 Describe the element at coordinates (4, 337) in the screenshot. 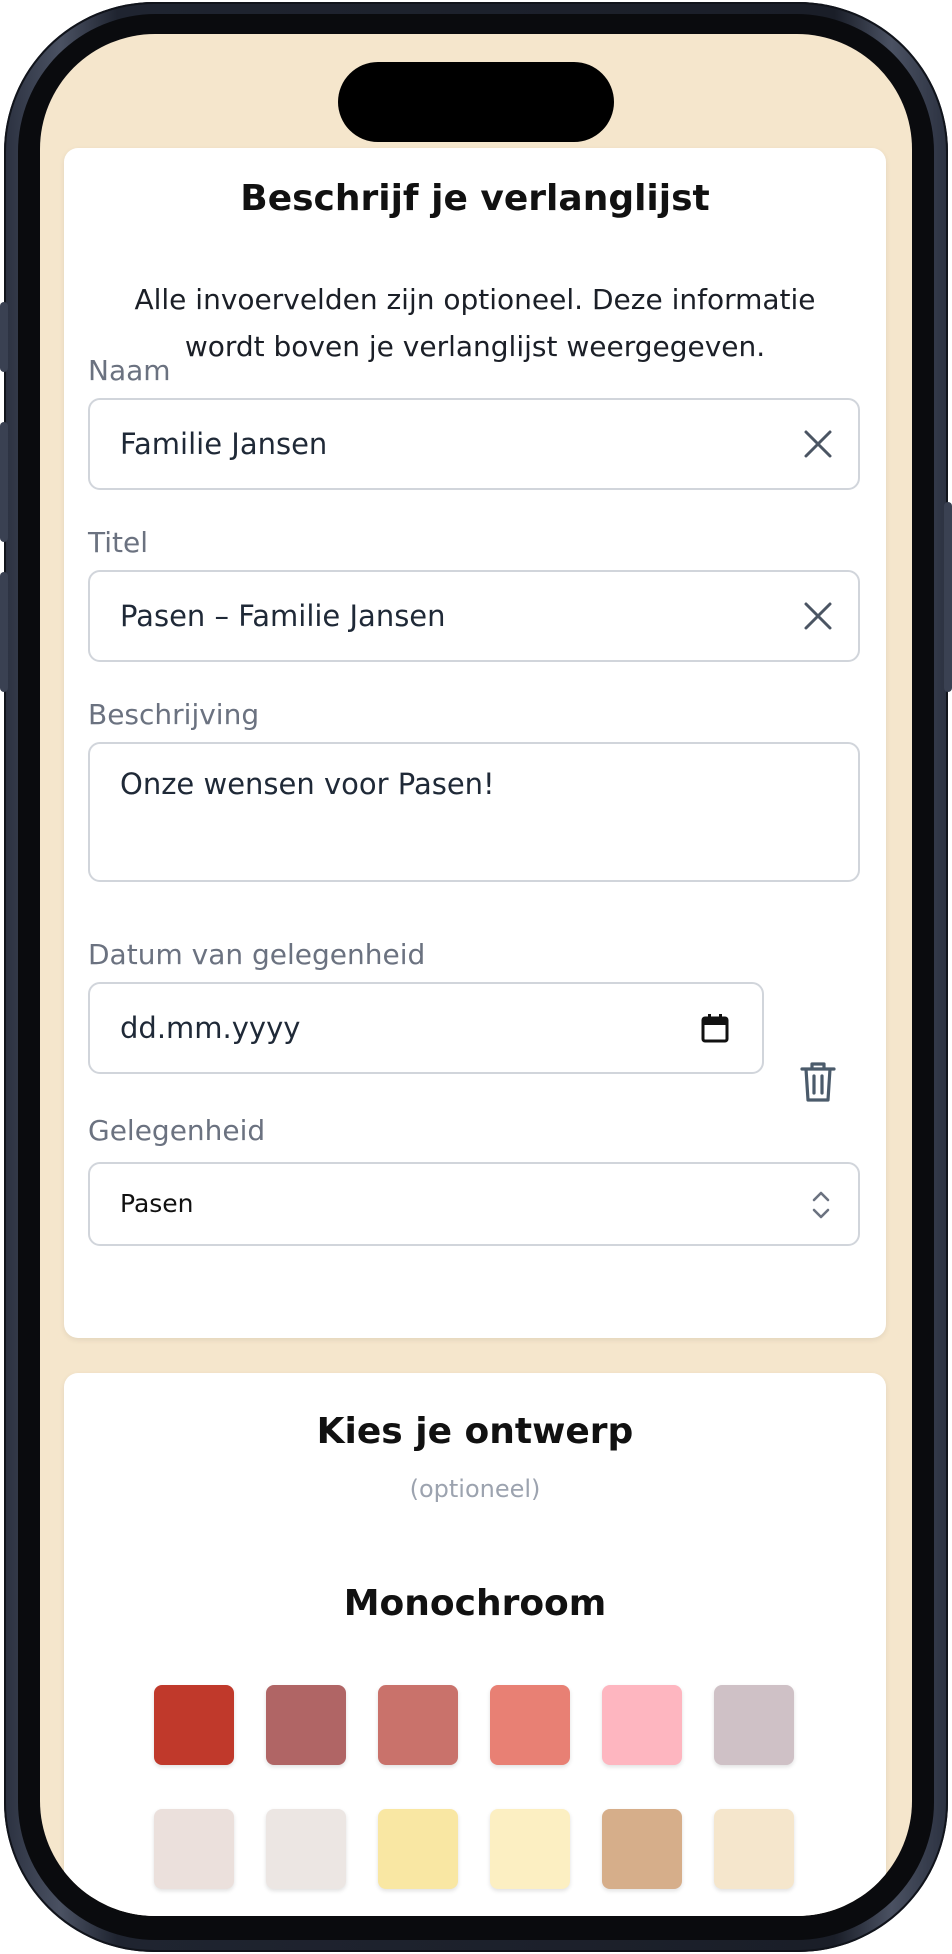

I see `mute-switch` at that location.